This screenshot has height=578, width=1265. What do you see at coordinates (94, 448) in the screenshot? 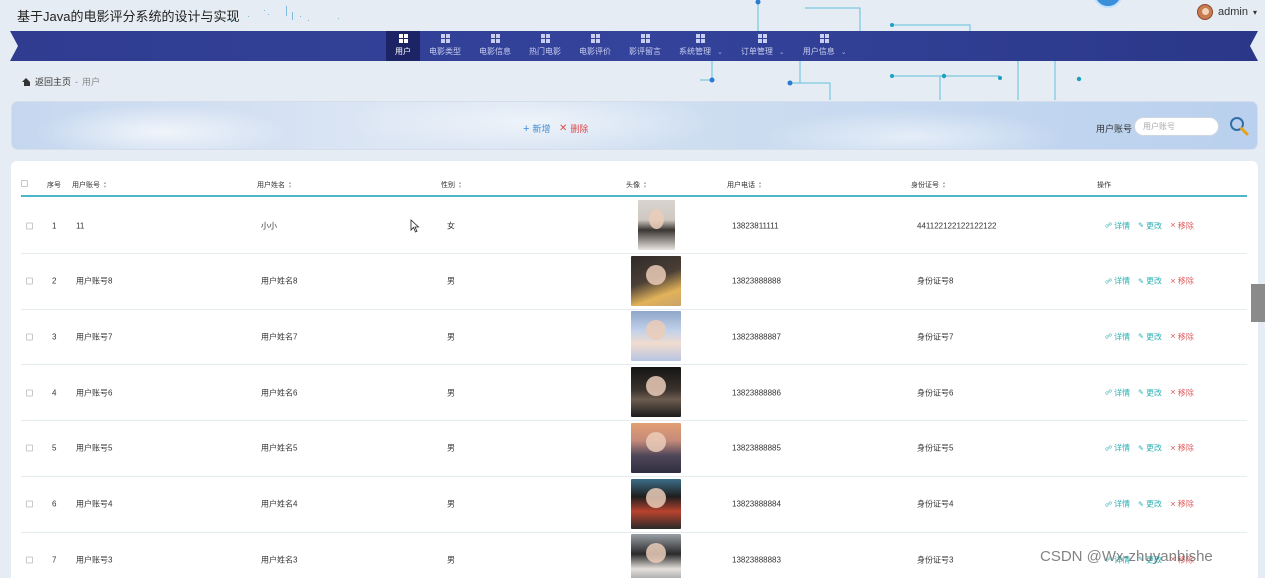
I see `cell-account: 用户账号5` at bounding box center [94, 448].